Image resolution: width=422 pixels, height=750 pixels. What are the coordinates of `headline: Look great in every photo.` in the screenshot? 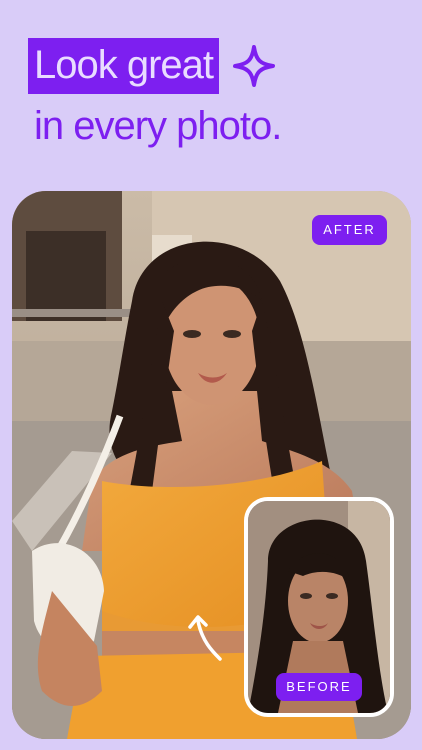 It's located at (155, 94).